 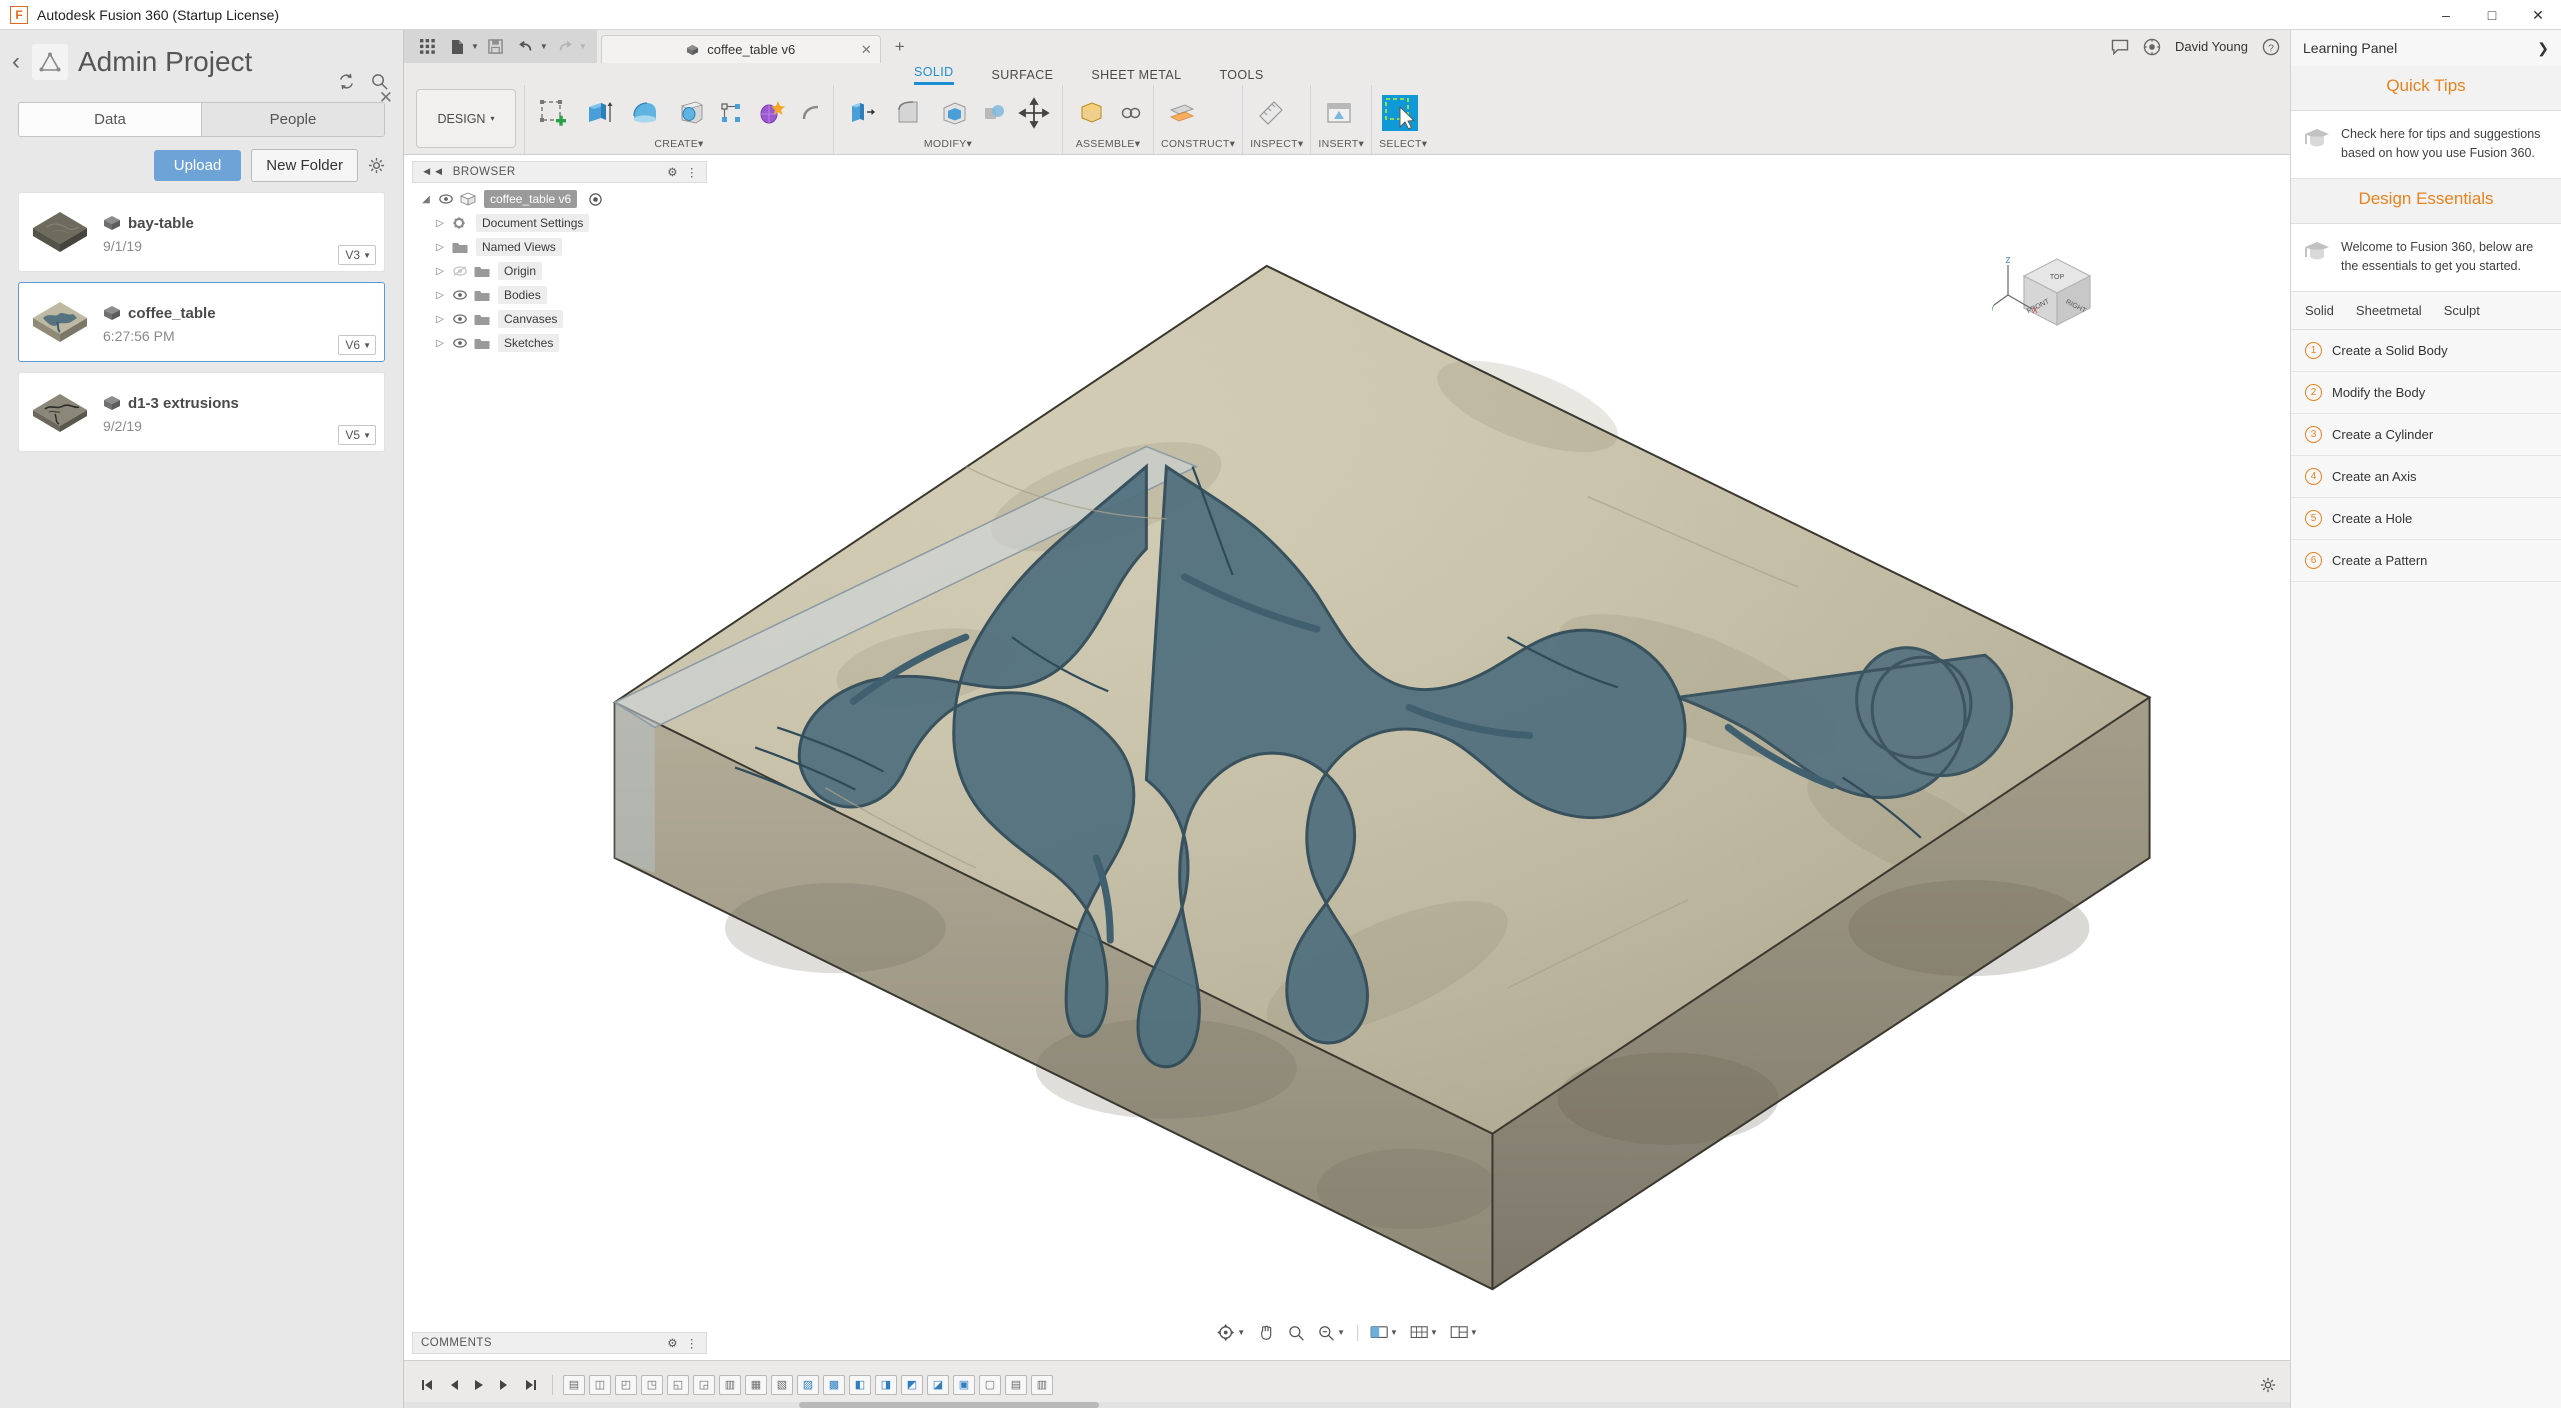 What do you see at coordinates (460, 271) in the screenshot?
I see `eye-hidden-icon` at bounding box center [460, 271].